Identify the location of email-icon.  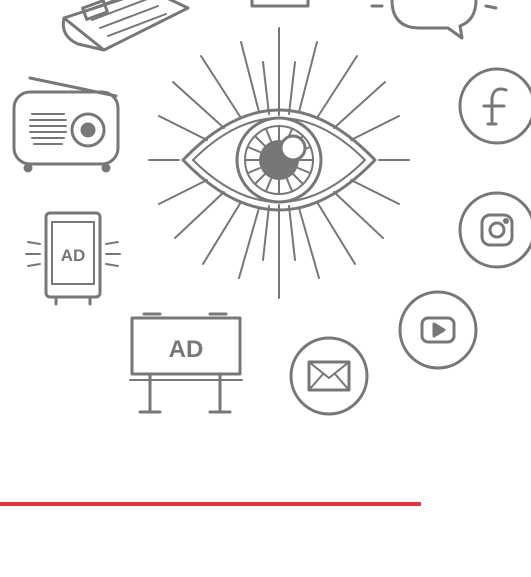
(329, 376).